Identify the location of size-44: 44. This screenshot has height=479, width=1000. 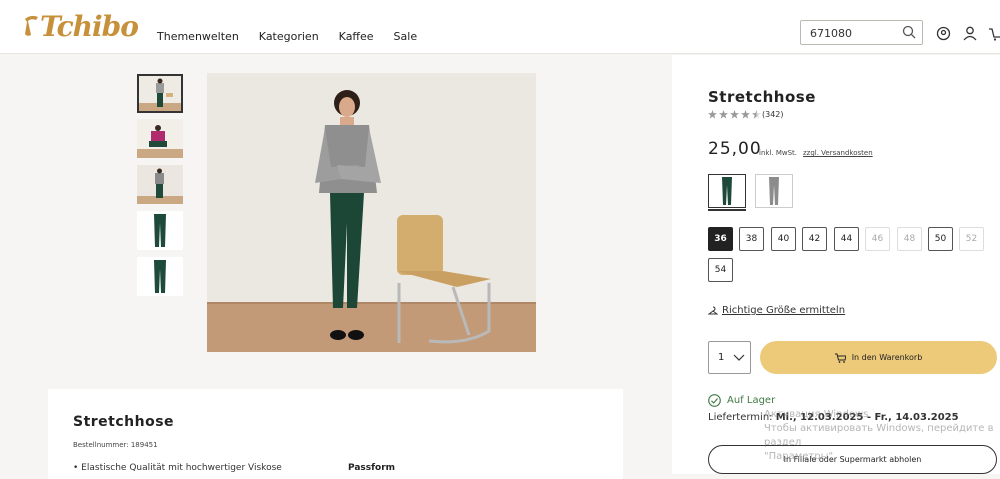
(846, 239).